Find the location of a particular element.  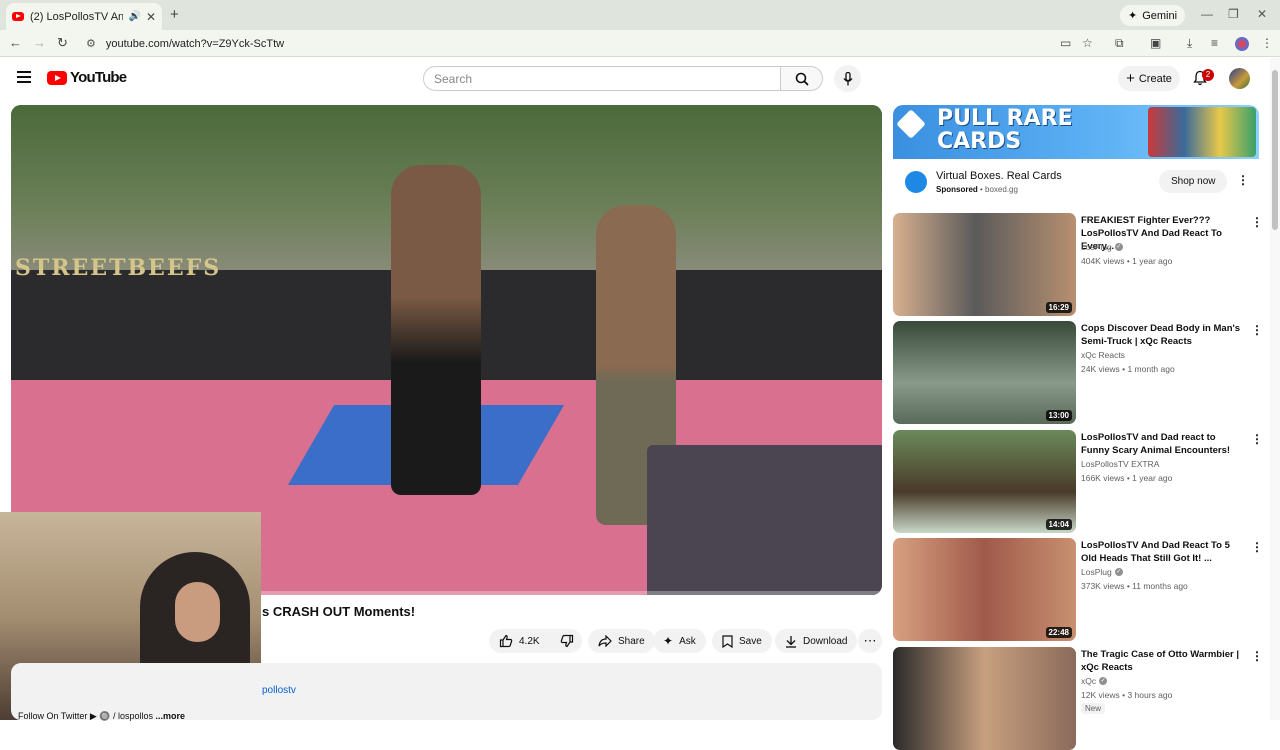

forward-icon: → is located at coordinates (39, 42).